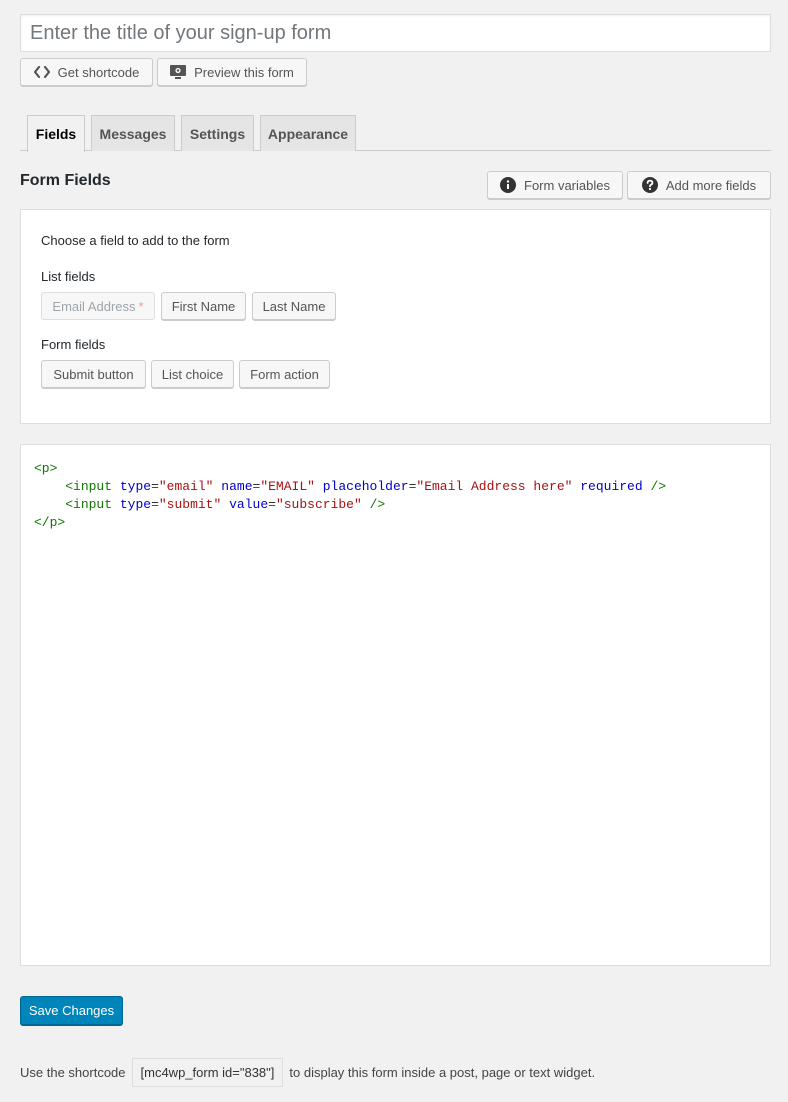 This screenshot has width=788, height=1102. Describe the element at coordinates (73, 1072) in the screenshot. I see `shortcode-note-before: Use the shortcode` at that location.